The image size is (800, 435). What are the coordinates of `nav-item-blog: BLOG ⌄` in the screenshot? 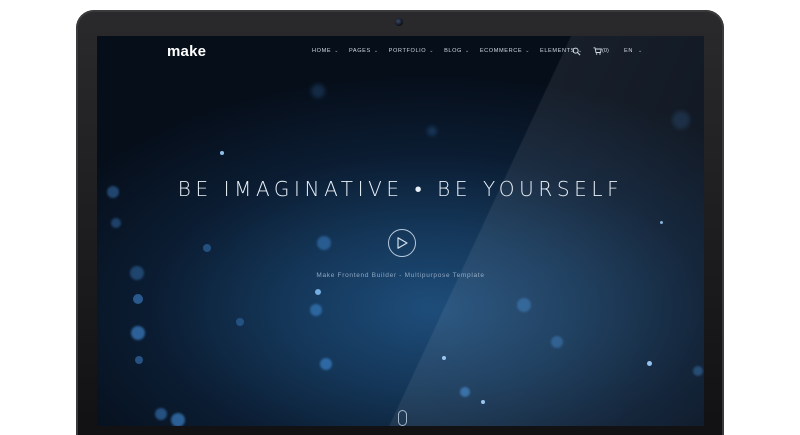 It's located at (457, 51).